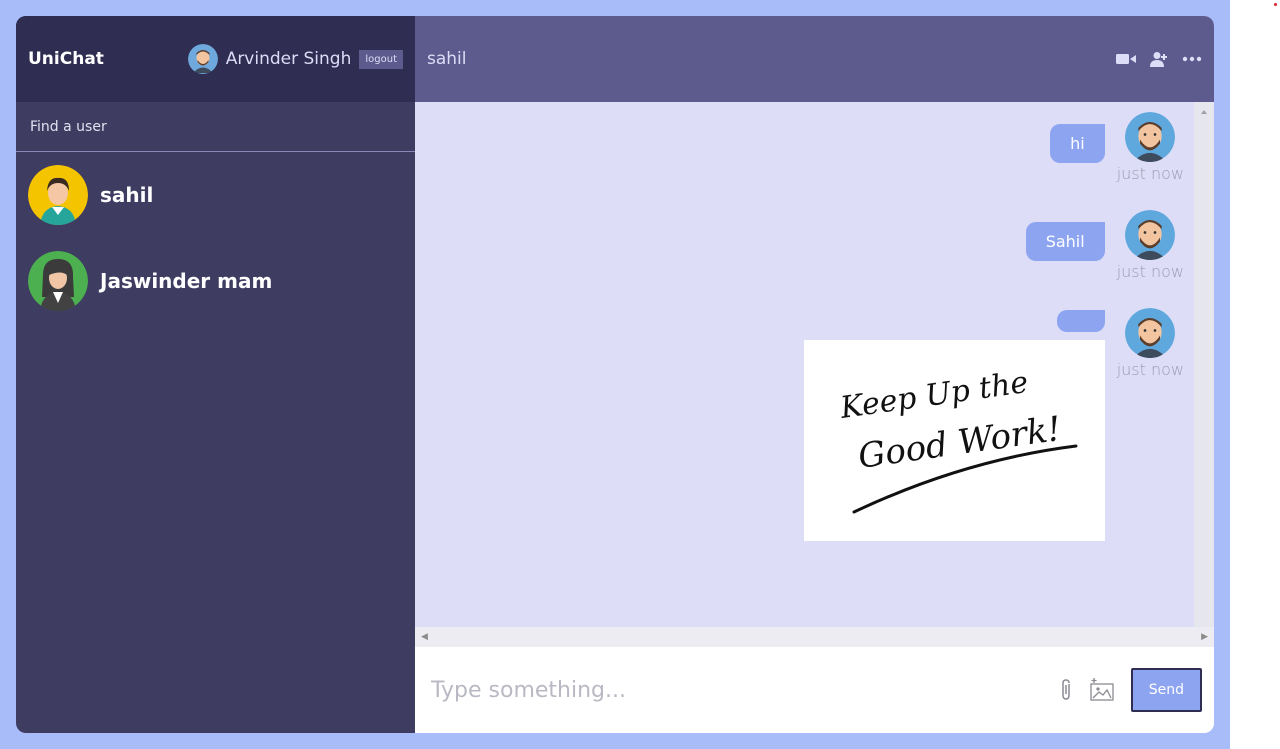  What do you see at coordinates (954, 440) in the screenshot?
I see `message-image: Keep Up the Good Work!` at bounding box center [954, 440].